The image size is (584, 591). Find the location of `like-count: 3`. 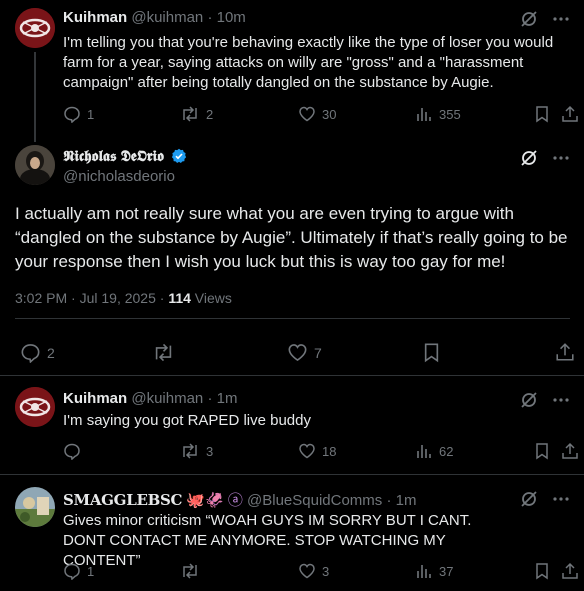

like-count: 3 is located at coordinates (326, 571).